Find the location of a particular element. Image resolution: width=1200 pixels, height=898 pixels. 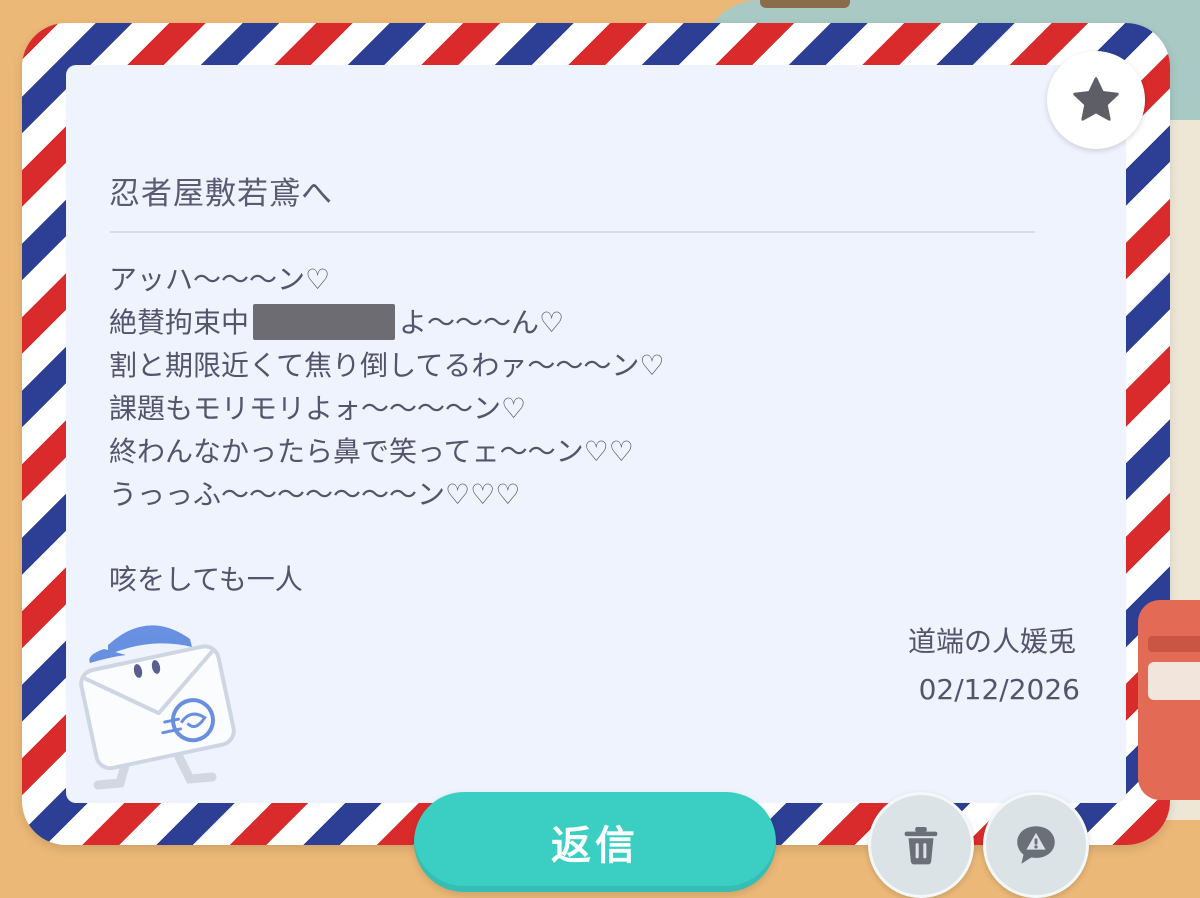

star-icon is located at coordinates (1096, 99).